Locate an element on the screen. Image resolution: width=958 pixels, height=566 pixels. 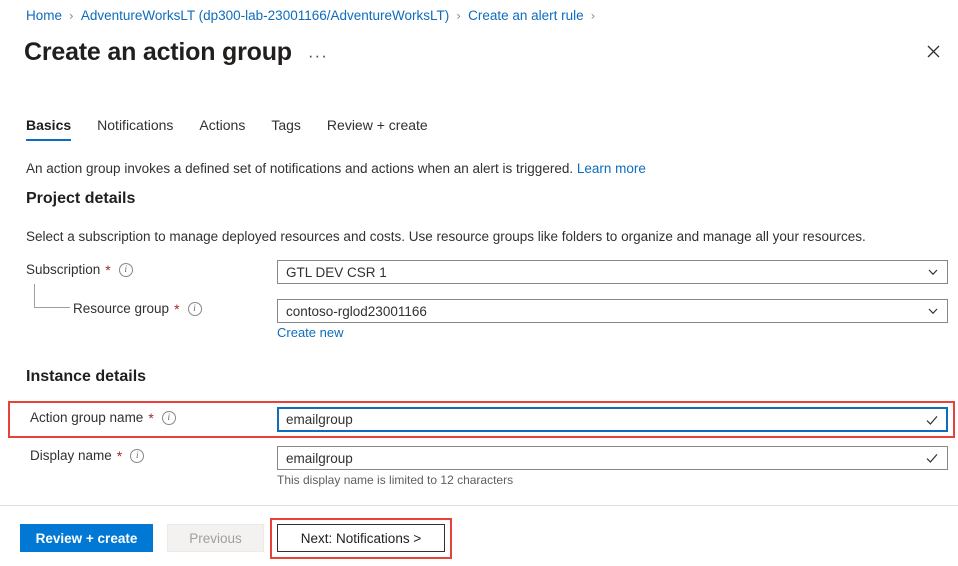
close-button is located at coordinates (933, 51).